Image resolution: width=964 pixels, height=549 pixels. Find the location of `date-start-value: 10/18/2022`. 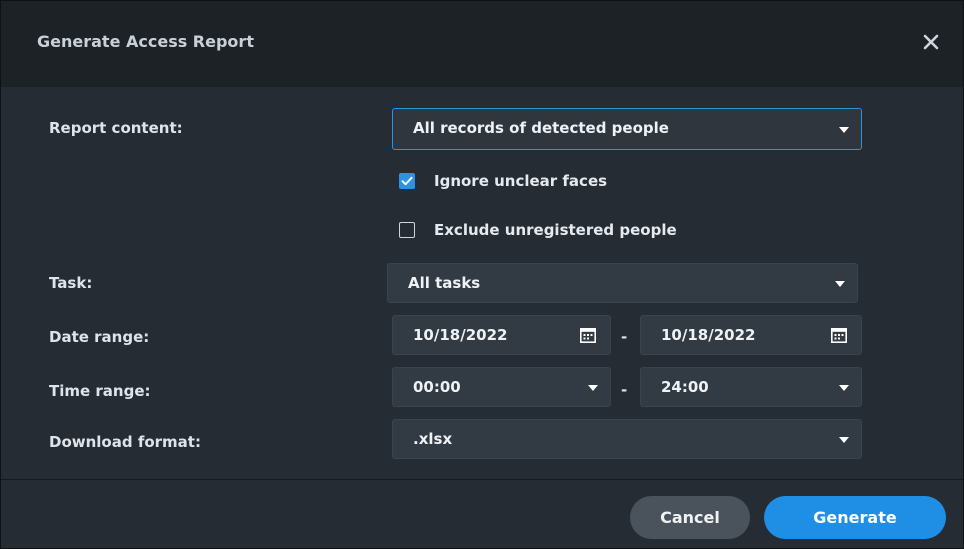

date-start-value: 10/18/2022 is located at coordinates (460, 335).